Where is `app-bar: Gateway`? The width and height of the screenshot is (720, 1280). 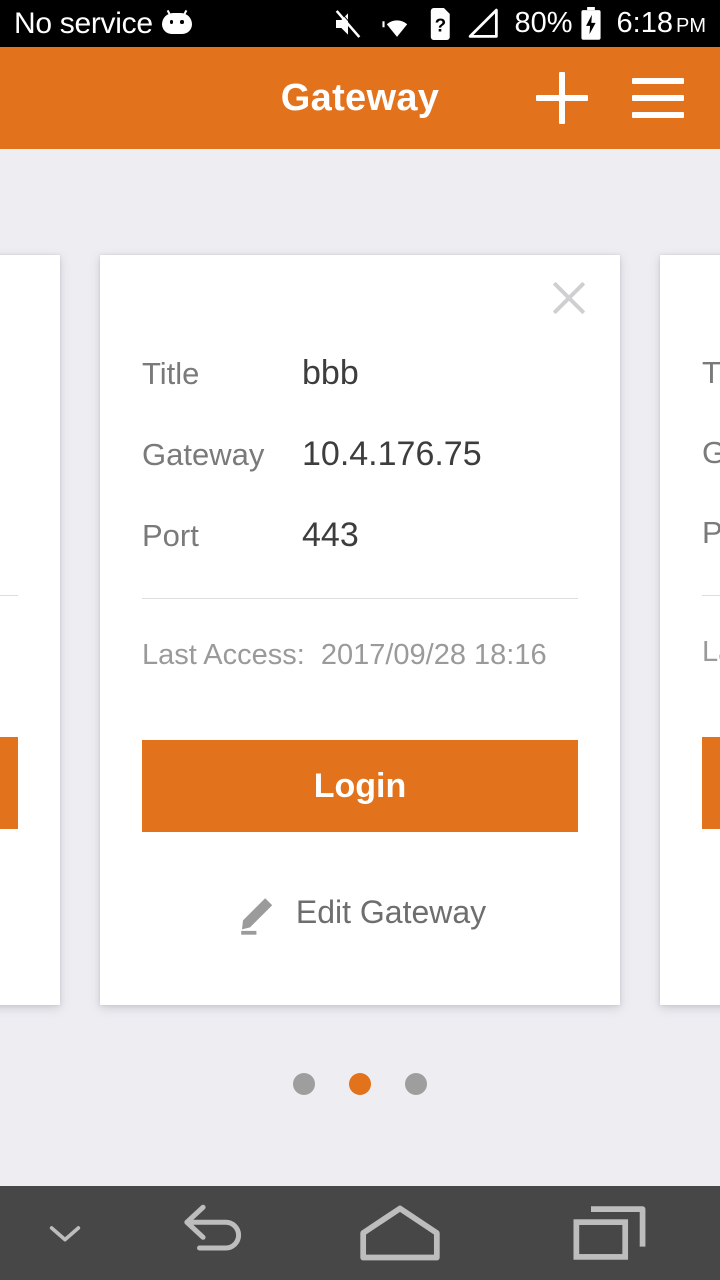 app-bar: Gateway is located at coordinates (360, 98).